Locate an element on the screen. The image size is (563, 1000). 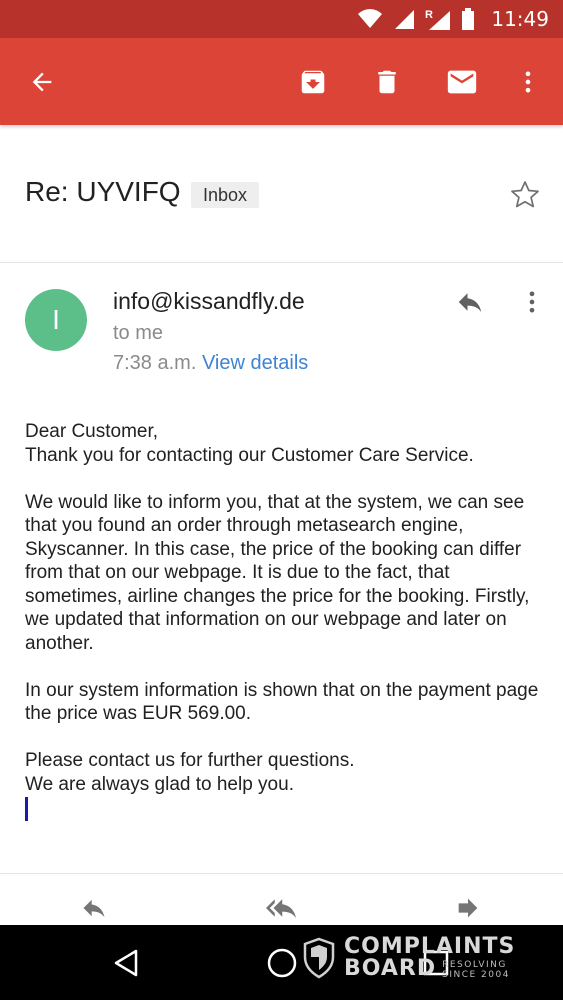
roaming-signal-icon: R is located at coordinates (438, 19).